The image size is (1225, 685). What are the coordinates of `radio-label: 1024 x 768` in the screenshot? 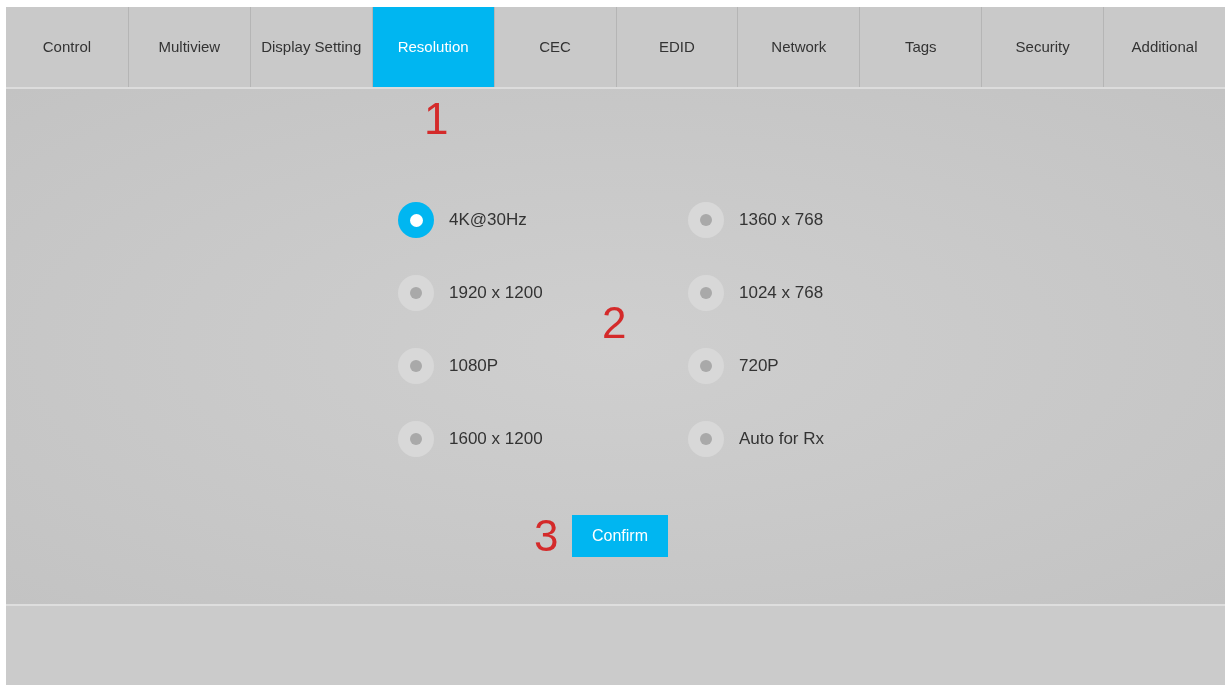 It's located at (781, 293).